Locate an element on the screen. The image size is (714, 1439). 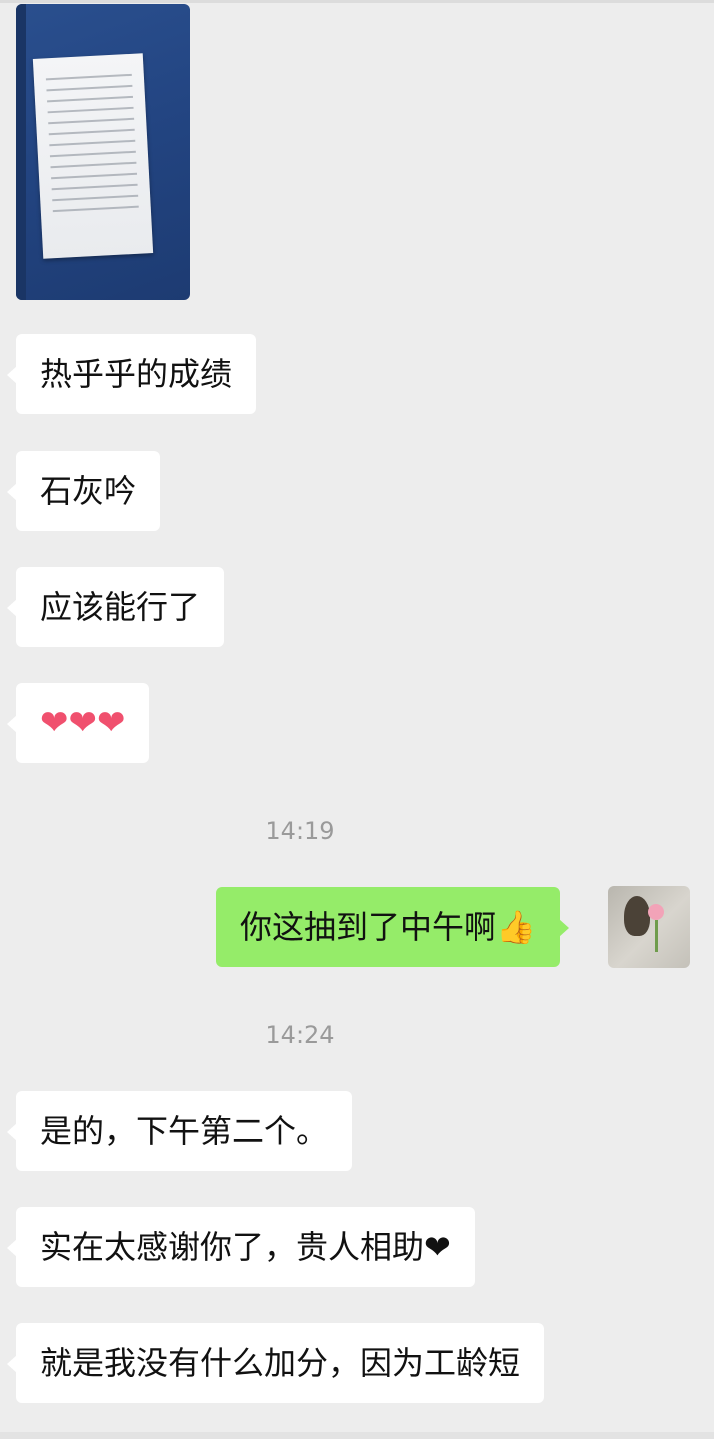
hearts-emoji: ❤❤❤ is located at coordinates (83, 723).